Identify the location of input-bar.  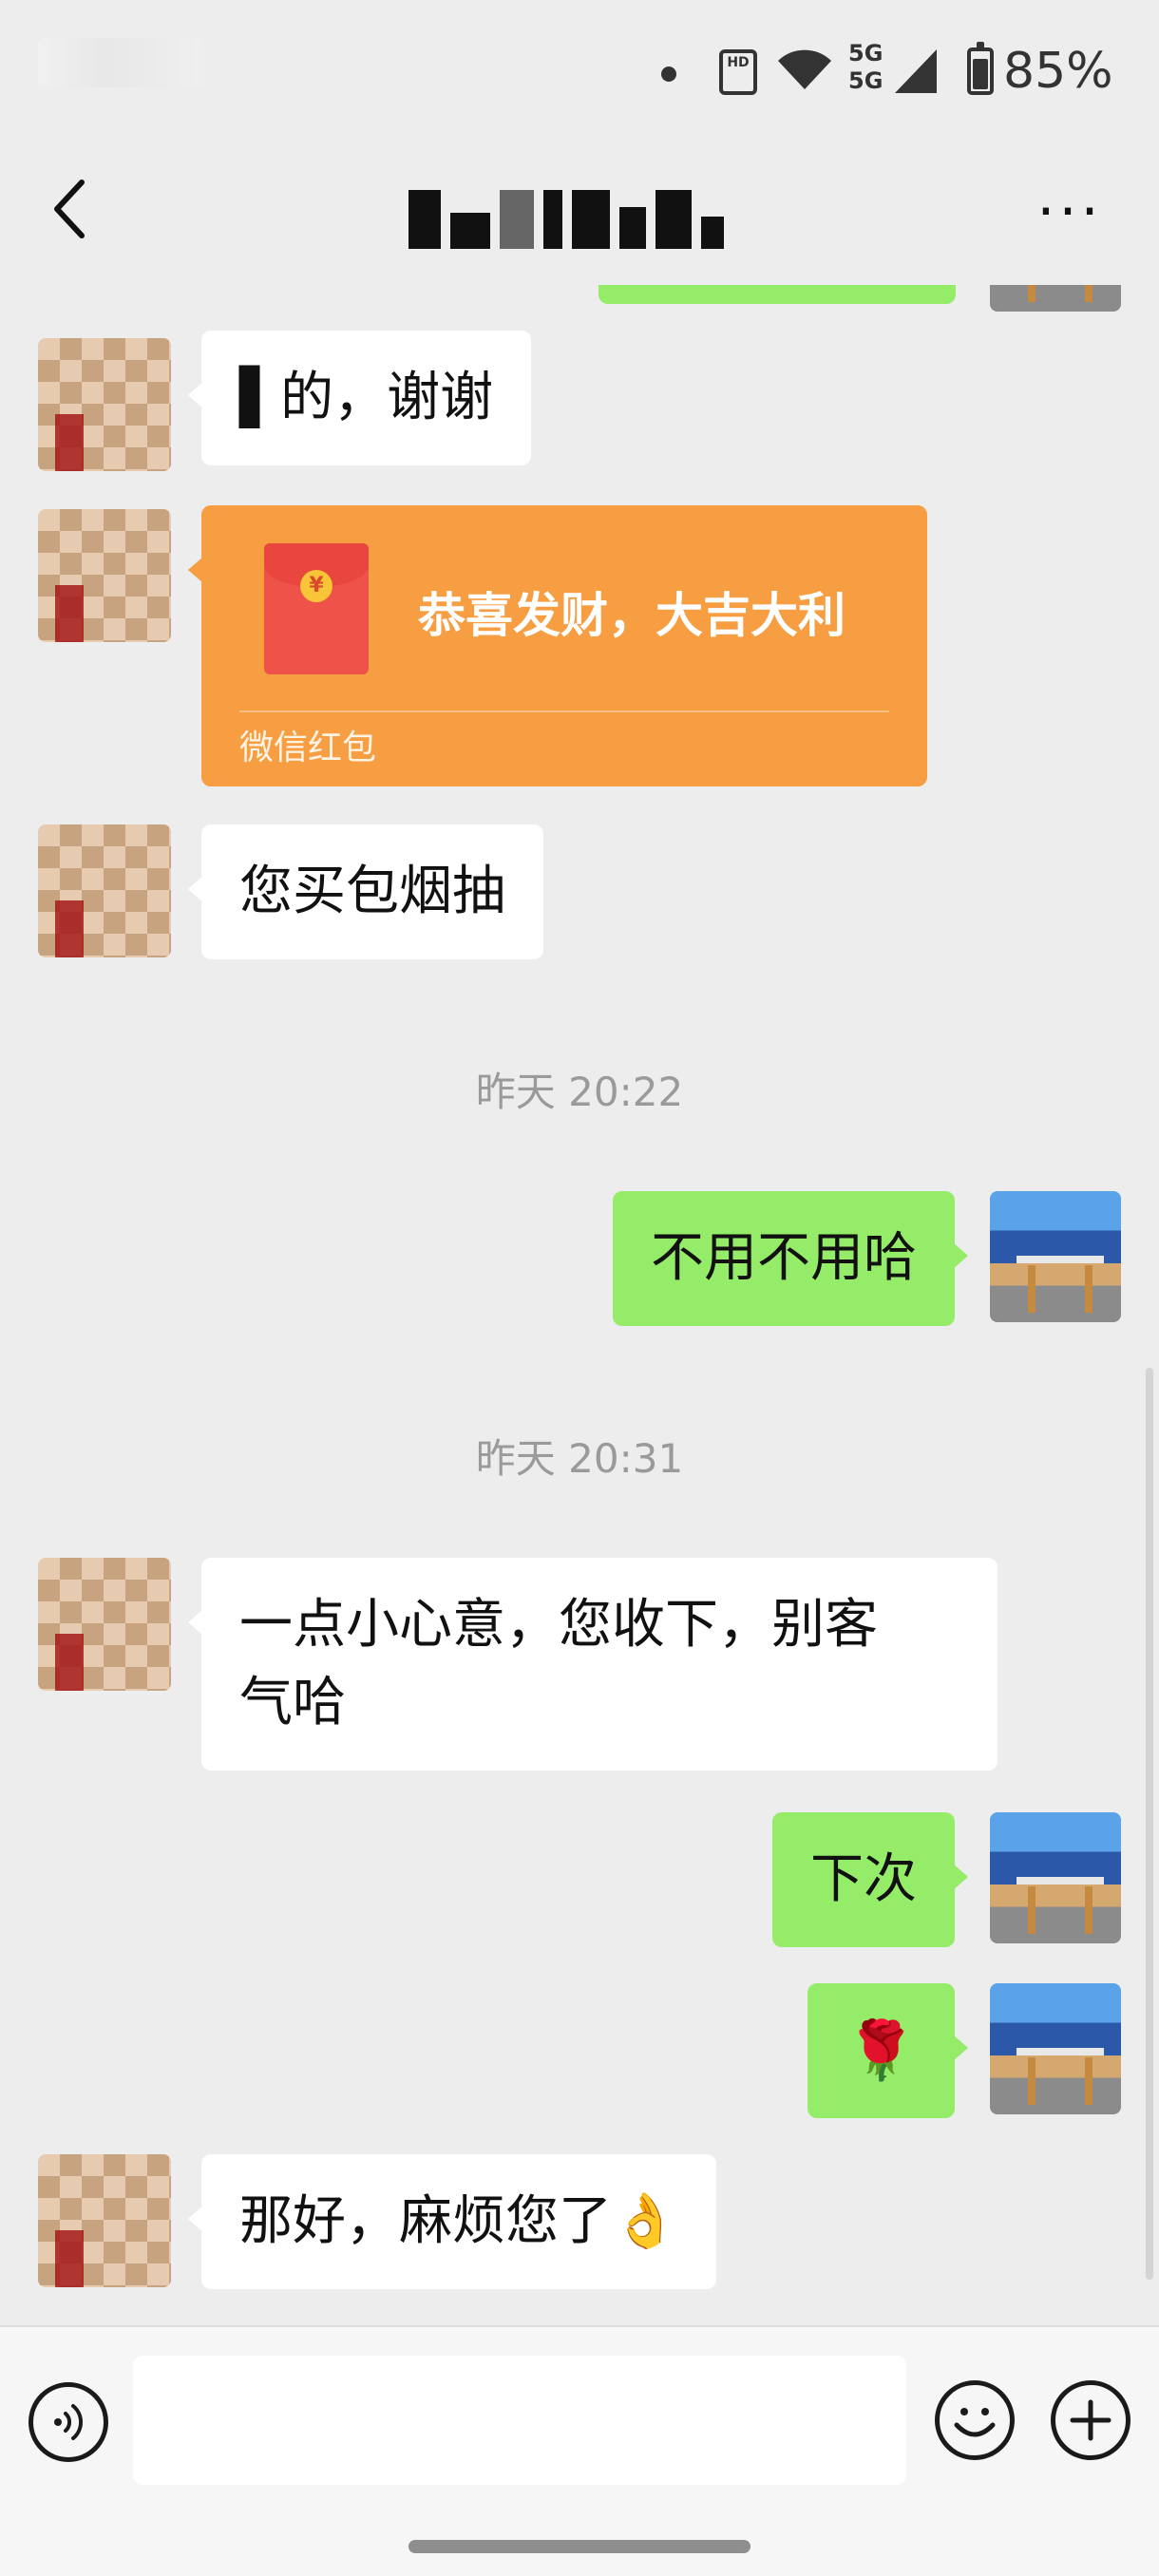
(579, 2450).